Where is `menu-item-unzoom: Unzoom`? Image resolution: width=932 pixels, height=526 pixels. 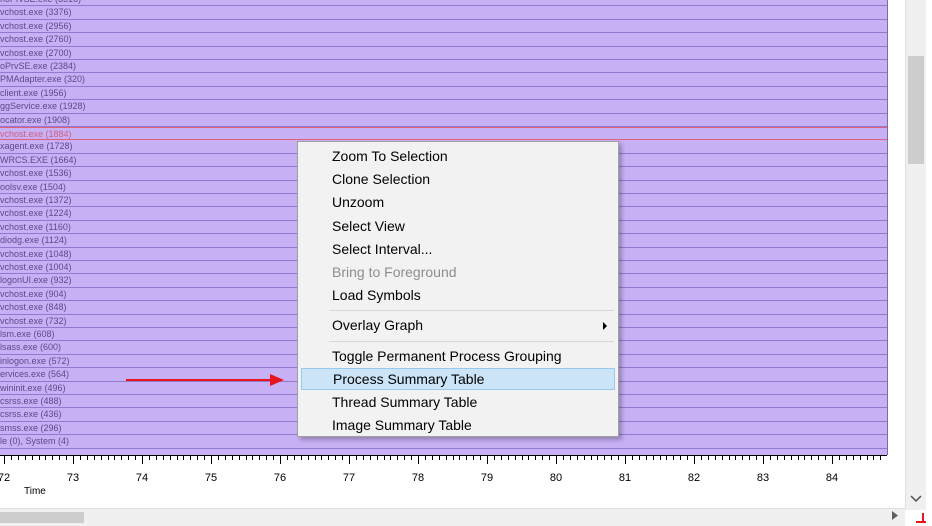 menu-item-unzoom: Unzoom is located at coordinates (458, 202).